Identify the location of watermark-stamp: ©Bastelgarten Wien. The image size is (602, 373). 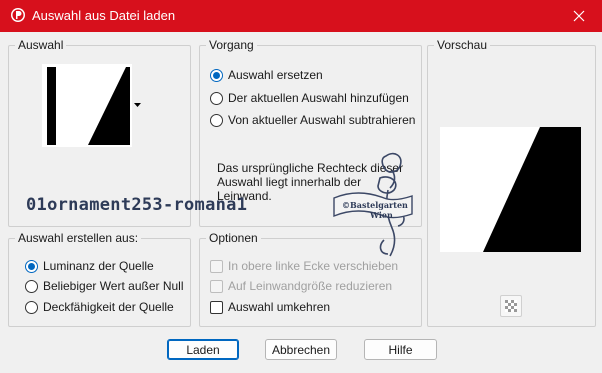
(373, 204).